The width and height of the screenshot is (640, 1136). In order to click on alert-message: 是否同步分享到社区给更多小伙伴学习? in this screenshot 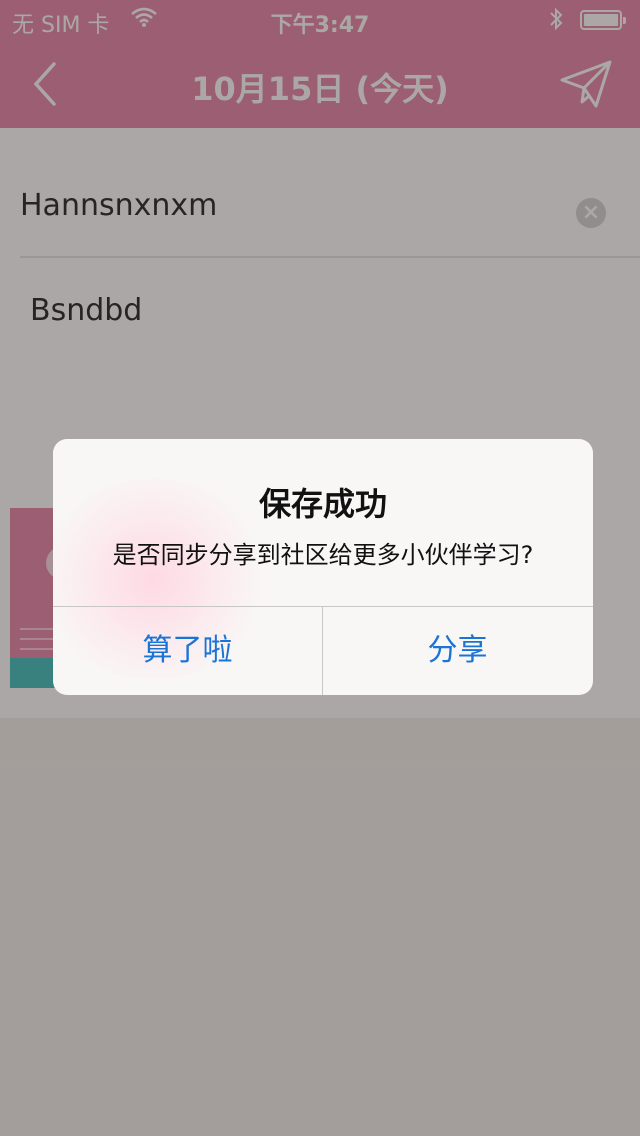, I will do `click(323, 555)`.